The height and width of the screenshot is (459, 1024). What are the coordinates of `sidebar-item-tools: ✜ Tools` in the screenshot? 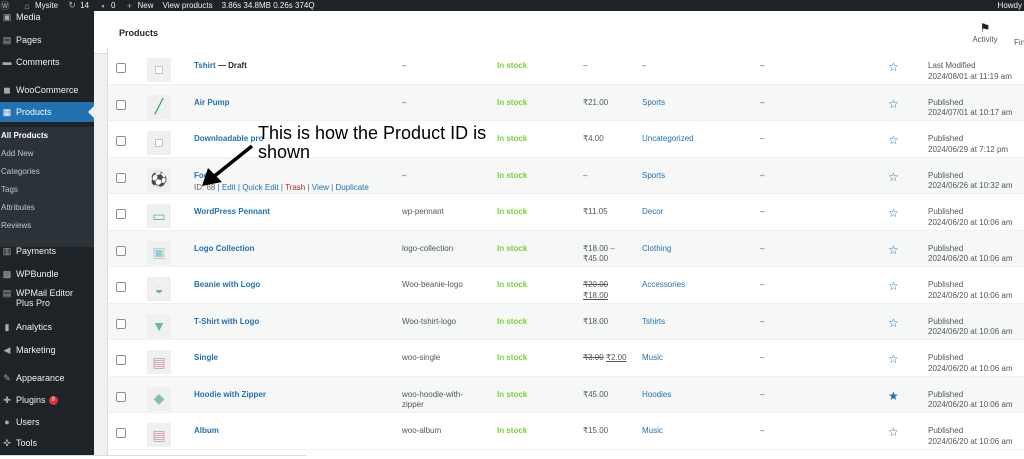 It's located at (47, 443).